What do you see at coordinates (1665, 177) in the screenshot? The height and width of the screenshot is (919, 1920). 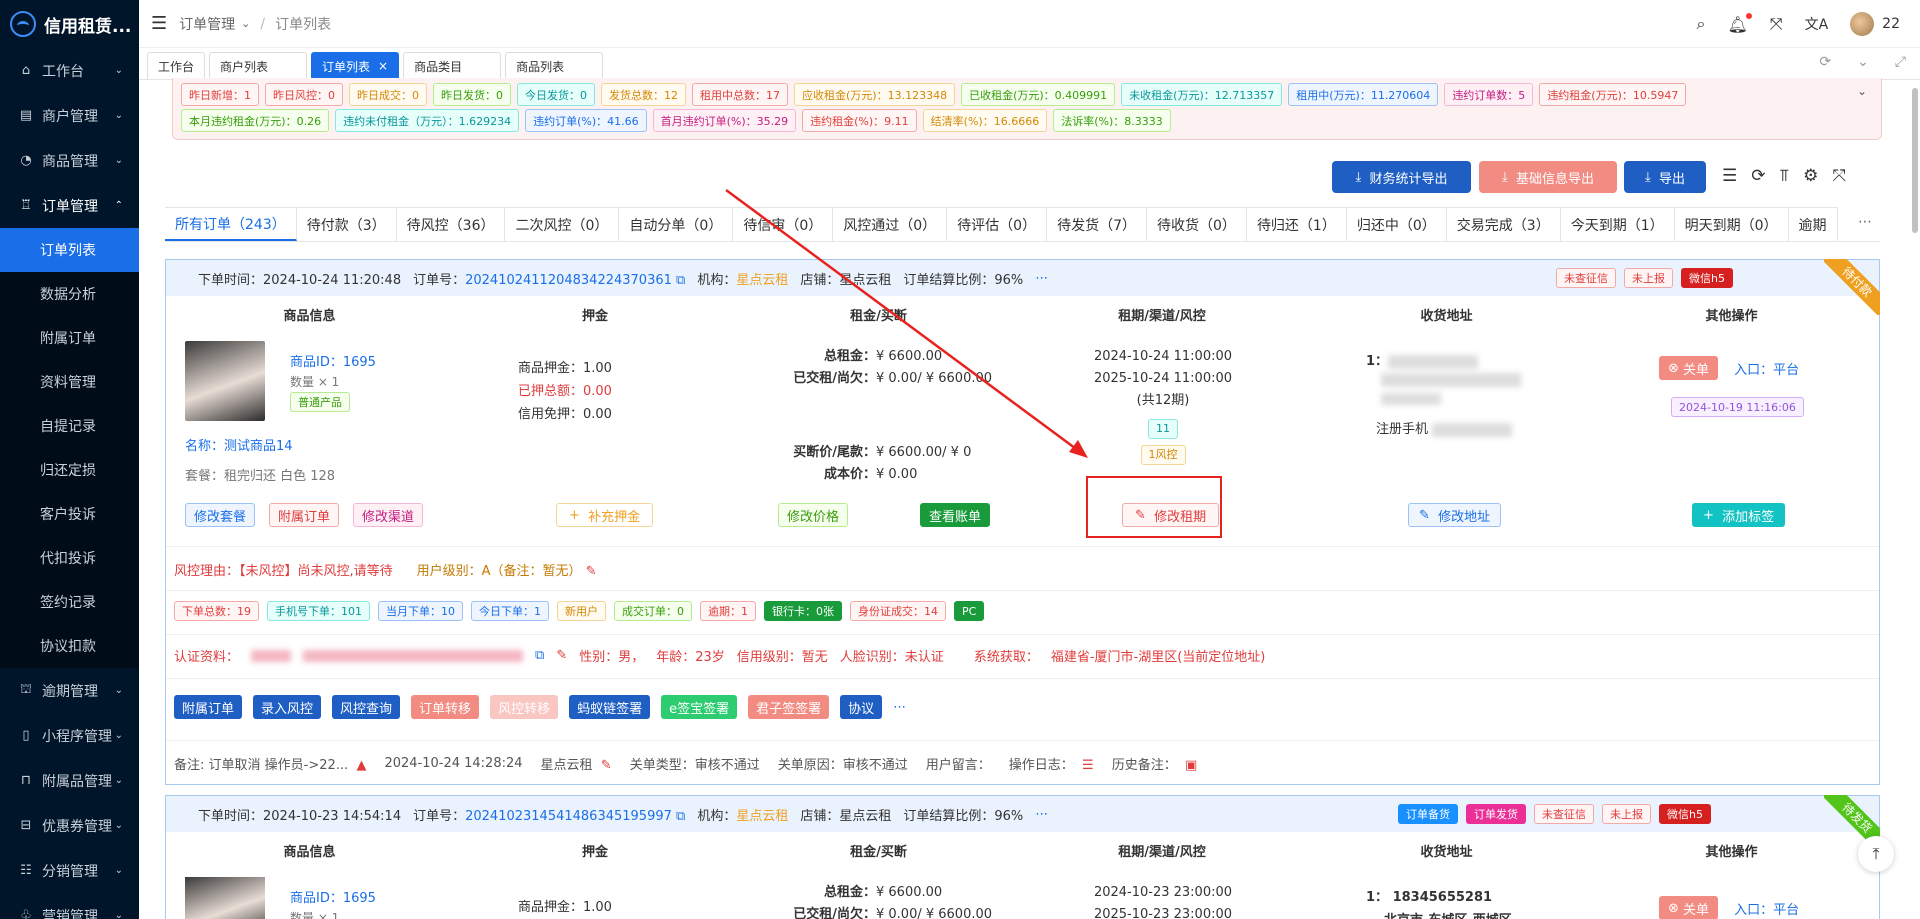 I see `export-button: ⤓ 导出` at bounding box center [1665, 177].